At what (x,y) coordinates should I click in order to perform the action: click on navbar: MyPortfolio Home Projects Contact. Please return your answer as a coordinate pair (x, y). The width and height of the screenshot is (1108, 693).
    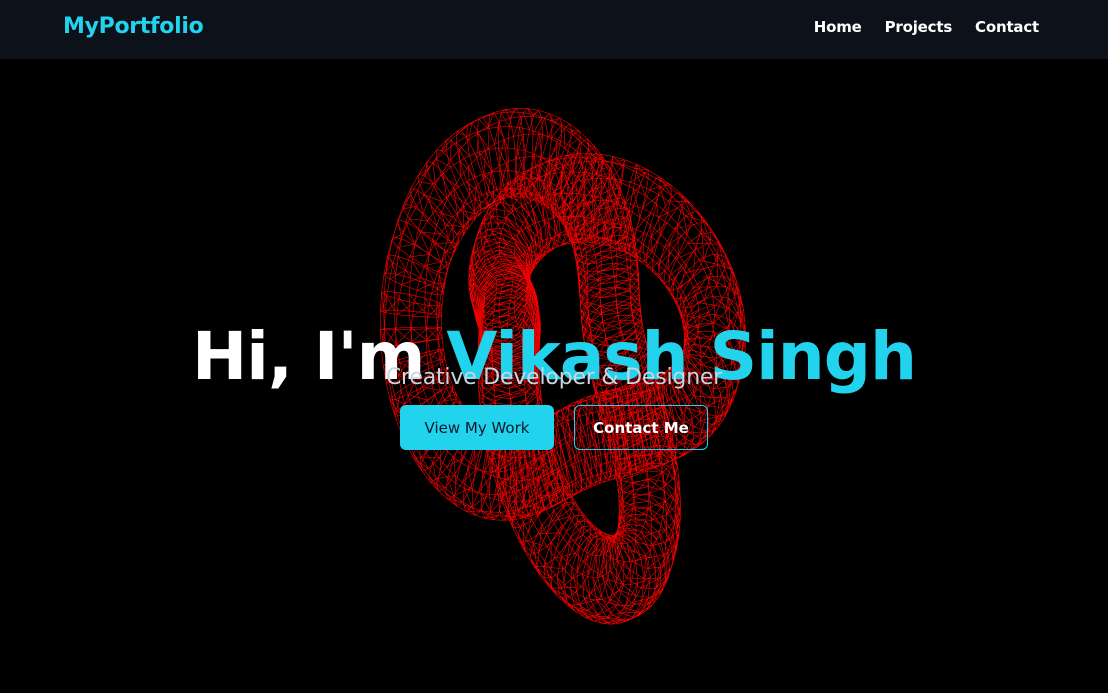
    Looking at the image, I should click on (554, 29).